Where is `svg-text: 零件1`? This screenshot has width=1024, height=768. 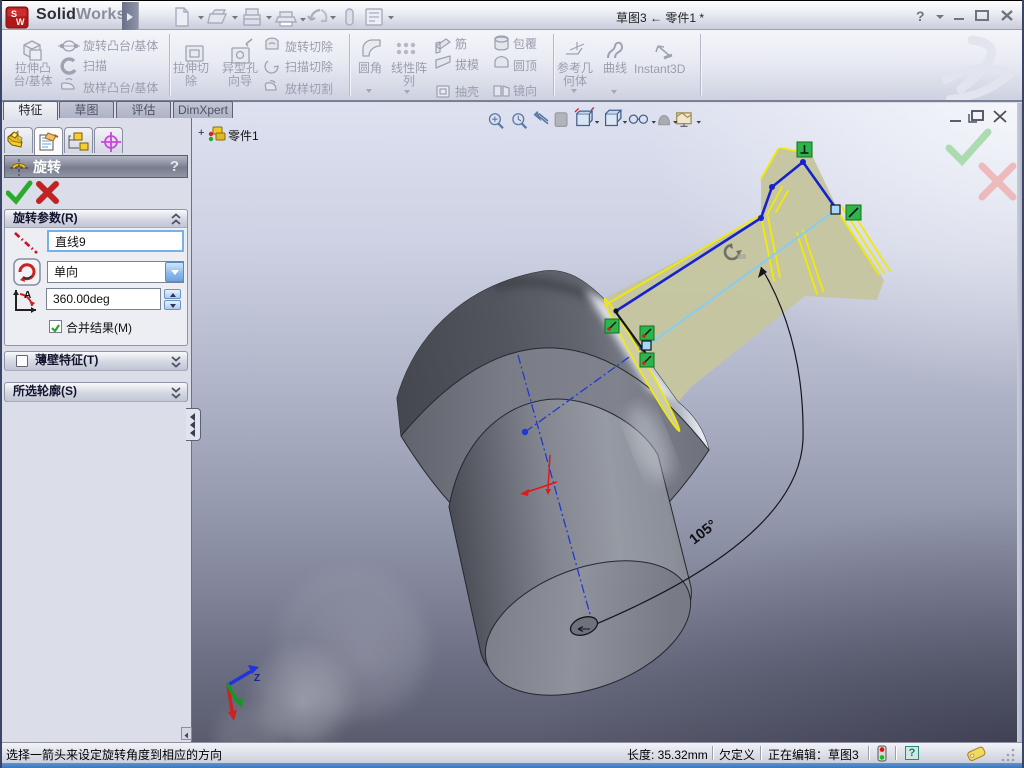 svg-text: 零件1 is located at coordinates (243, 136).